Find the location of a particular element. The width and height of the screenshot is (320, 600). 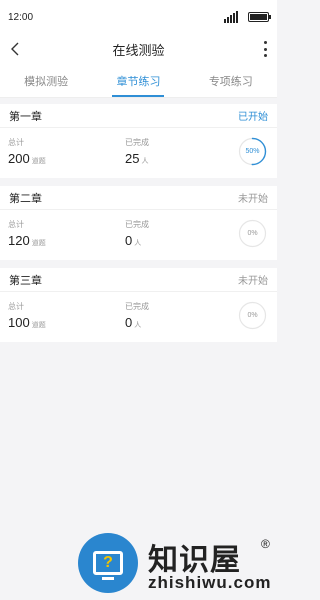

signal-icon is located at coordinates (231, 17).